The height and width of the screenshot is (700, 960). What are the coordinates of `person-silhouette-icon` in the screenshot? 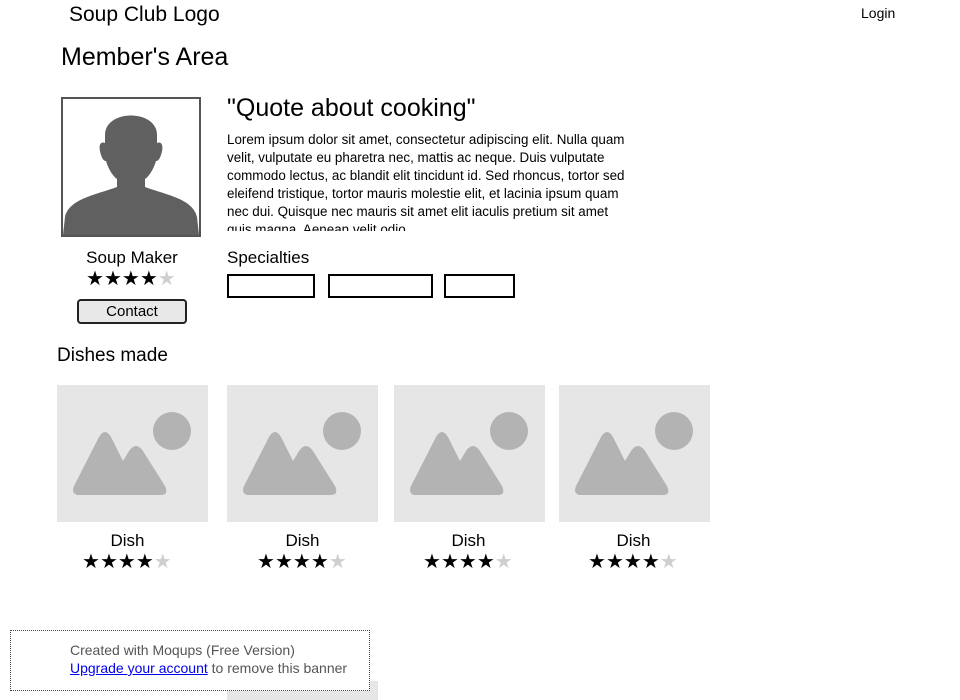 It's located at (131, 175).